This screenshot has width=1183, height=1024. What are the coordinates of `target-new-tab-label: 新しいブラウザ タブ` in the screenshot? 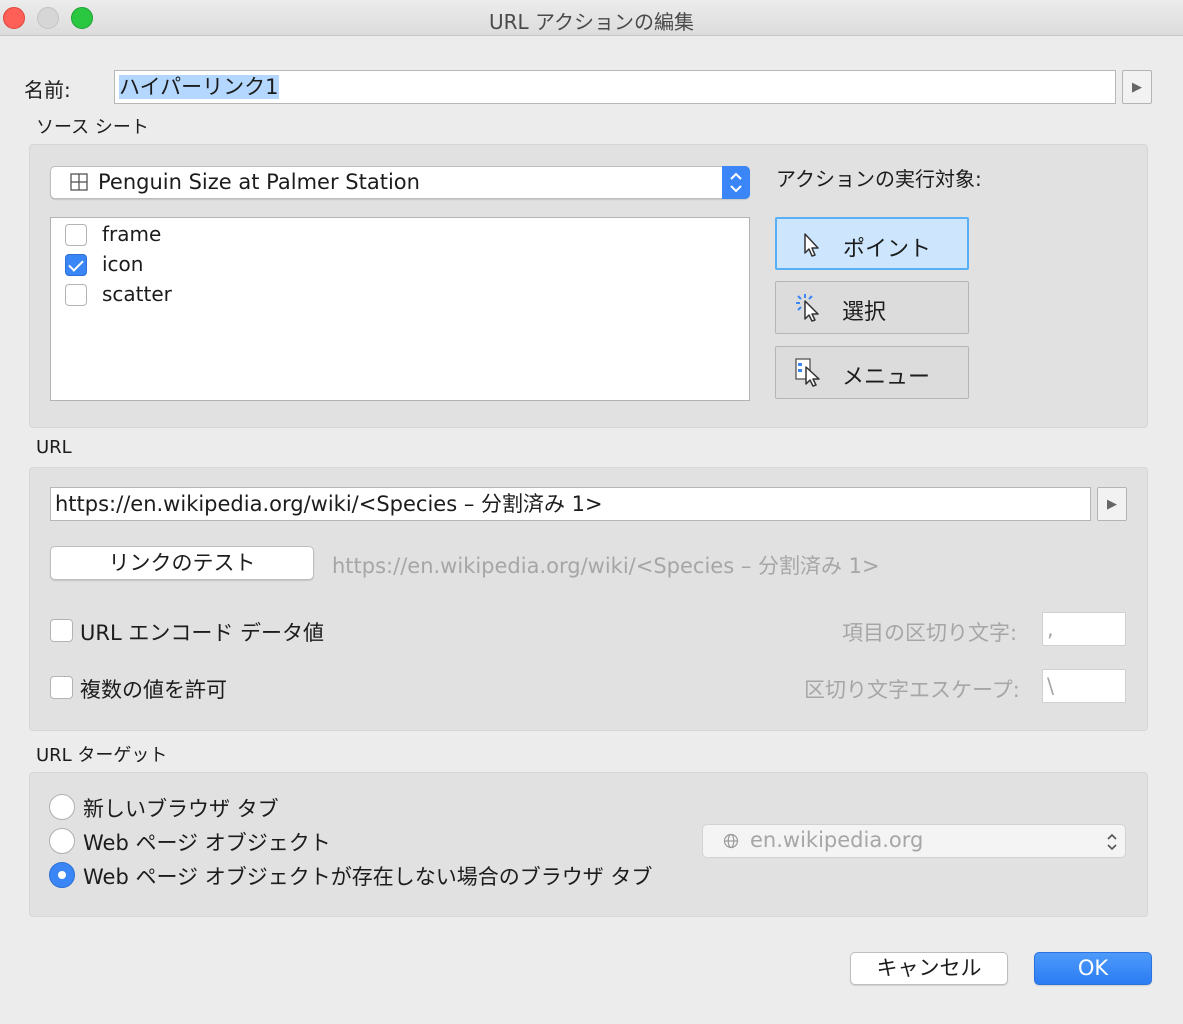 It's located at (181, 809).